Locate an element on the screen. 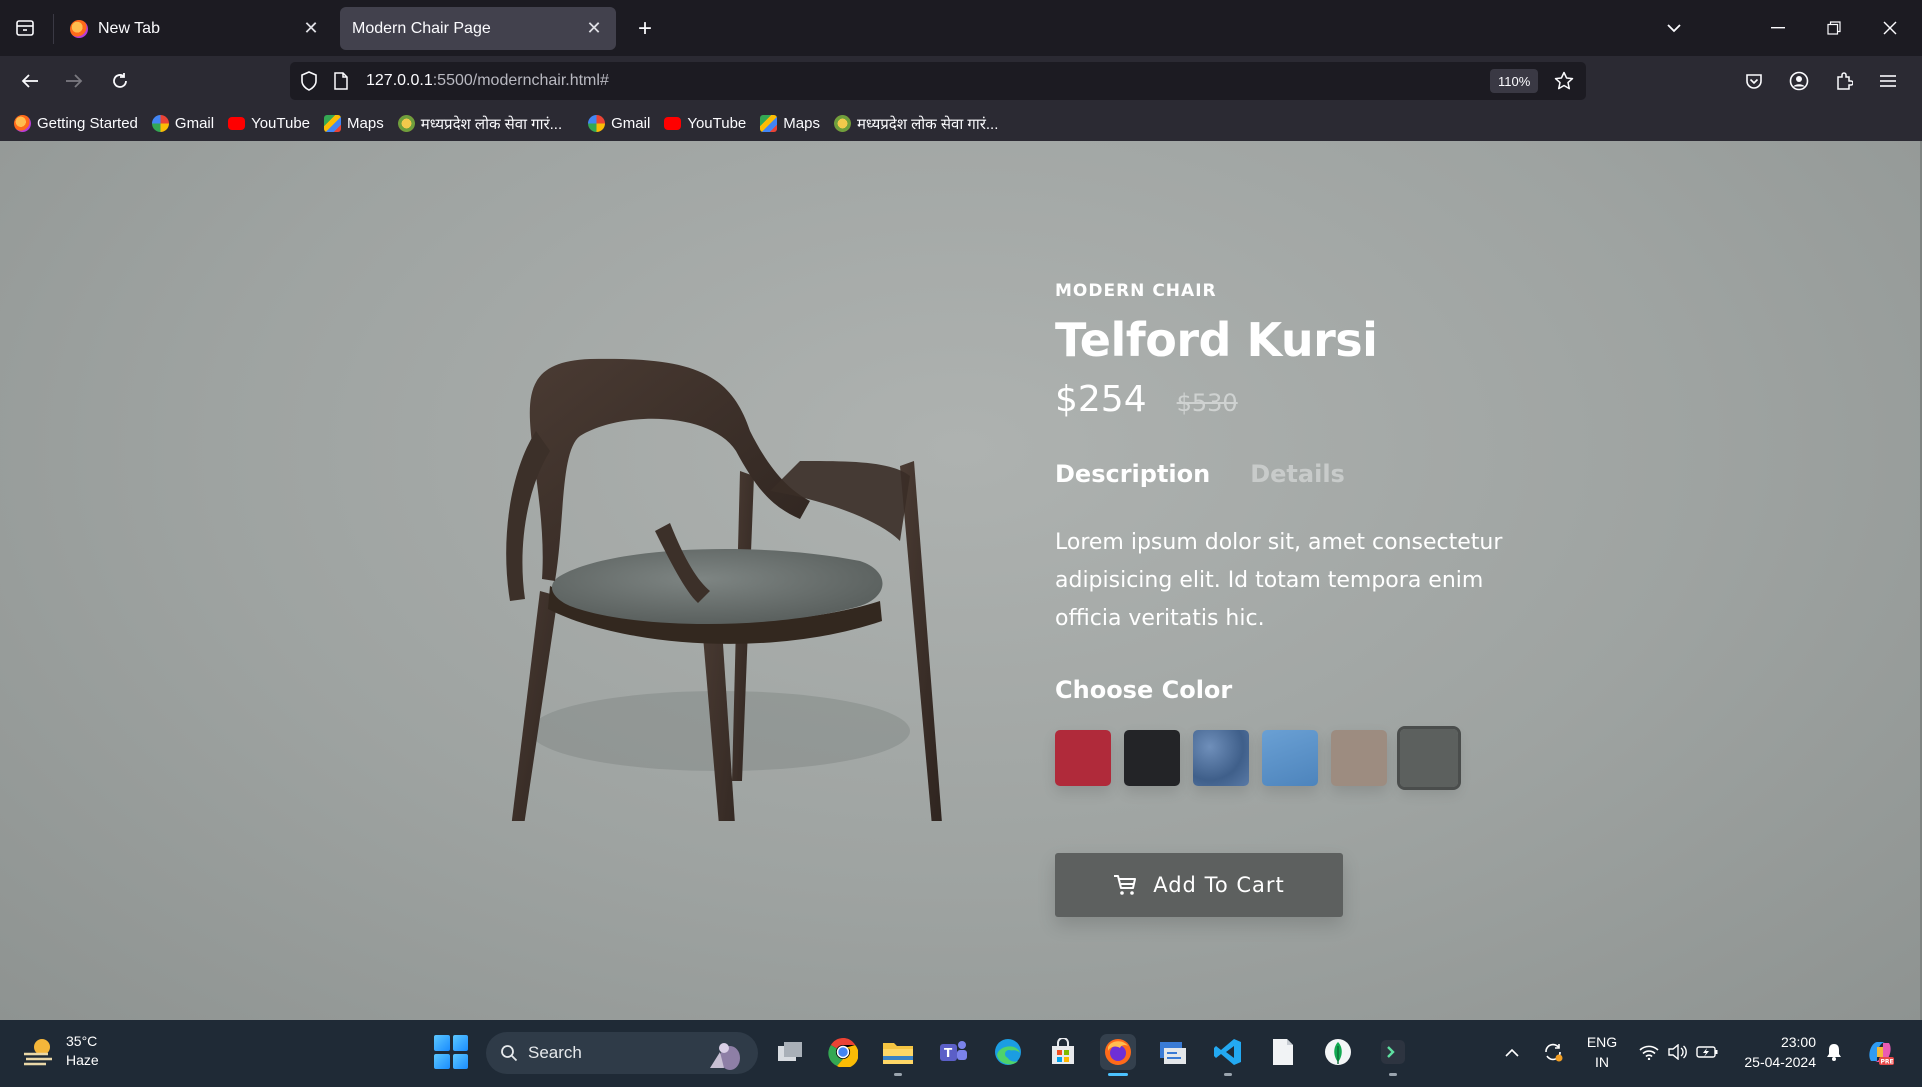  menu-button is located at coordinates (1888, 81).